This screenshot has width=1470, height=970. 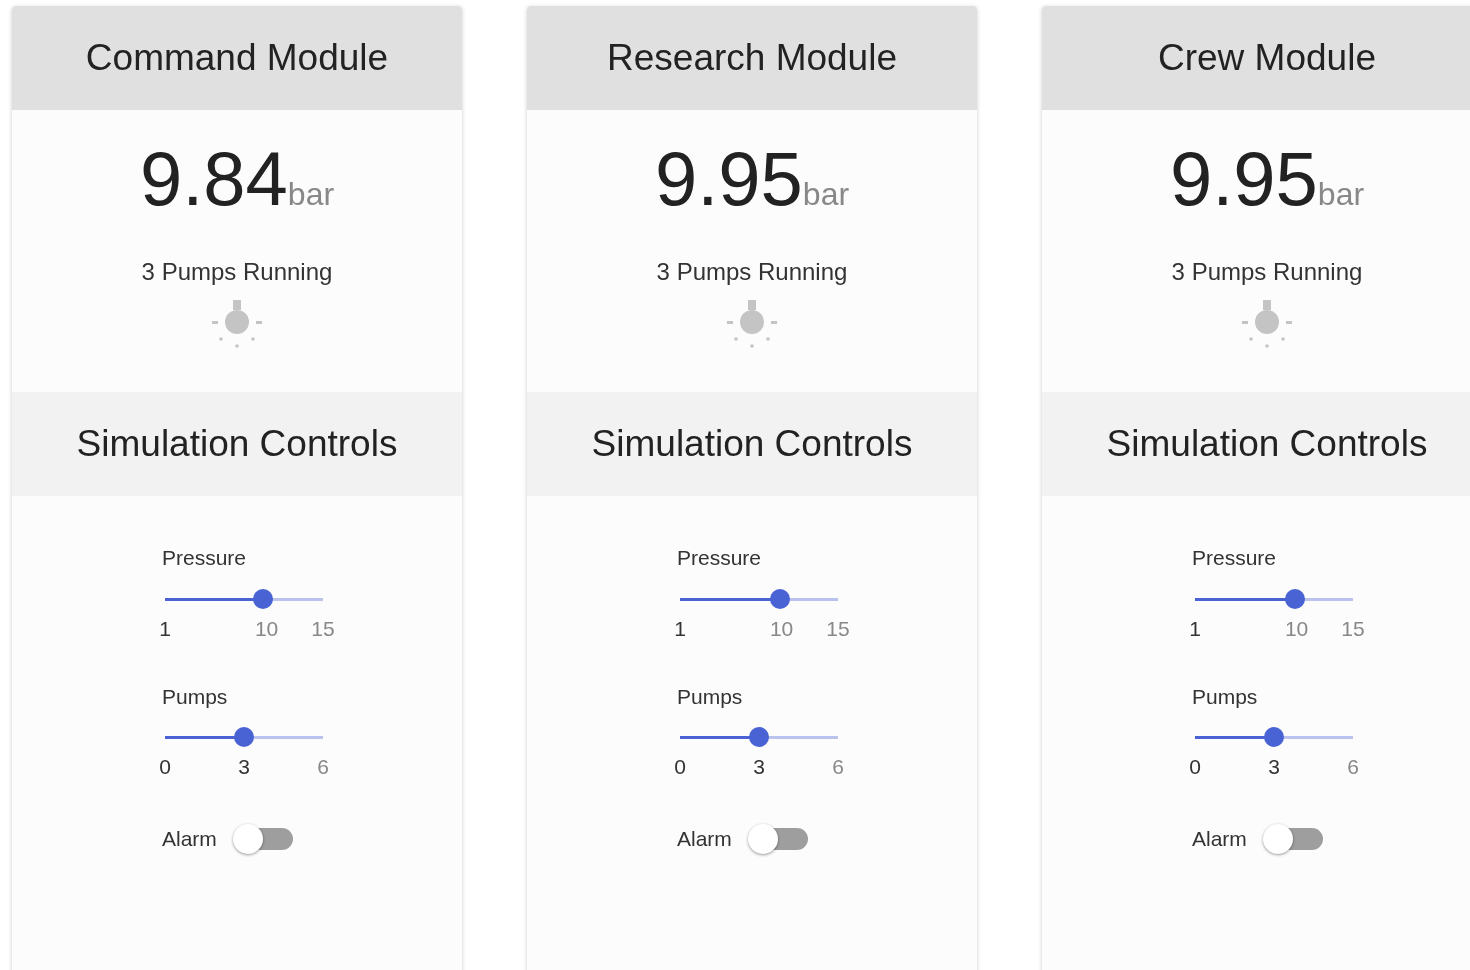 I want to click on module-title: Crew Module, so click(x=1267, y=58).